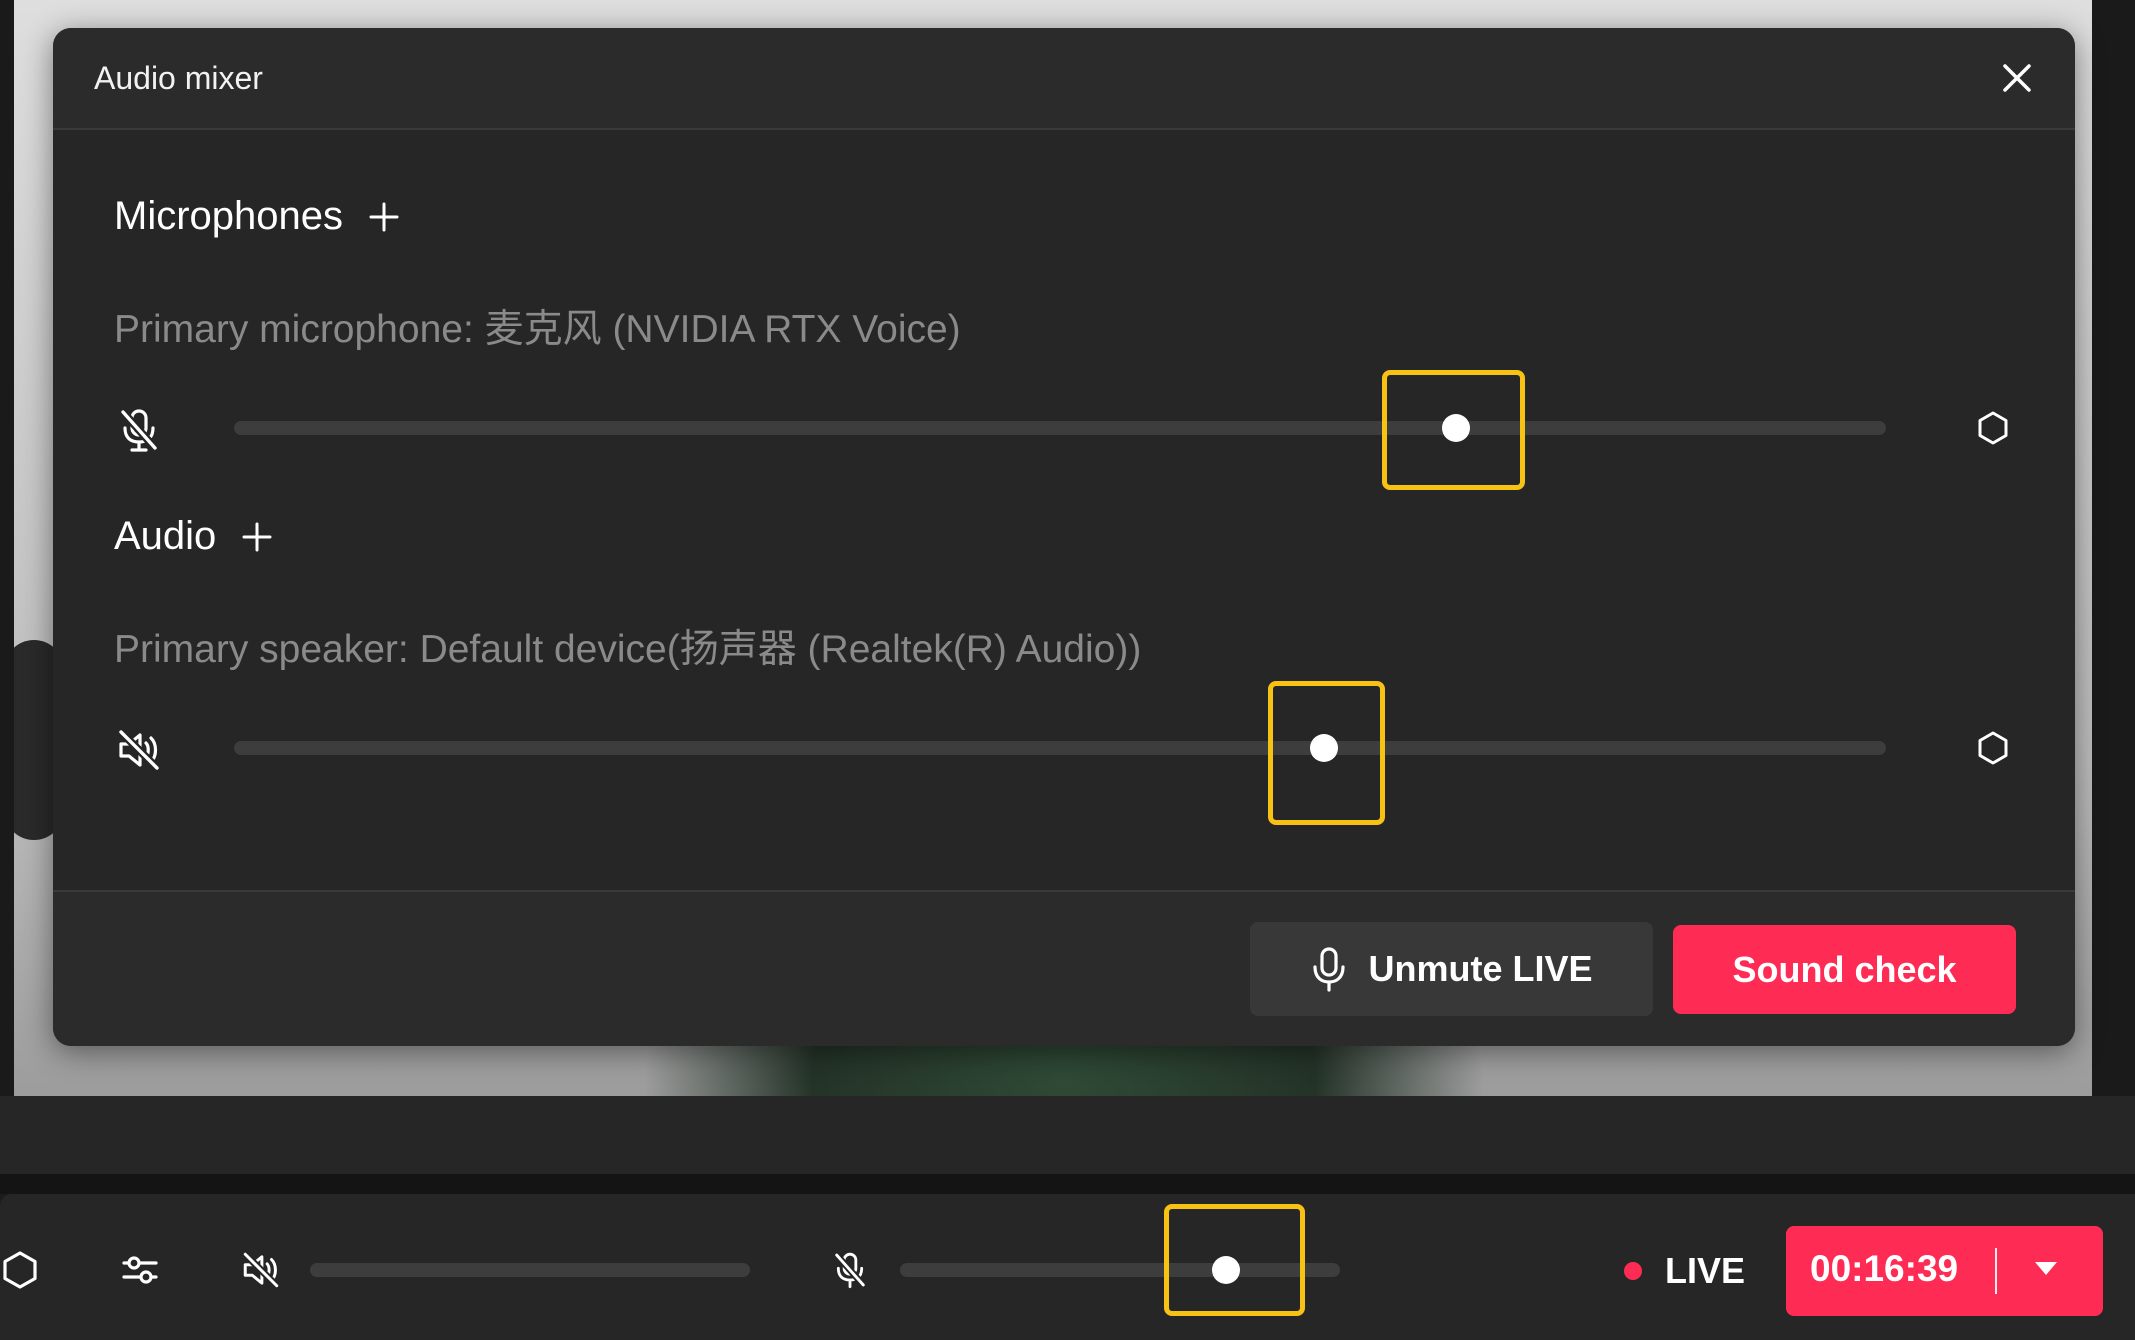 The width and height of the screenshot is (2135, 1340). What do you see at coordinates (1064, 968) in the screenshot?
I see `dialog-footer: Unmute LIVE Sound check` at bounding box center [1064, 968].